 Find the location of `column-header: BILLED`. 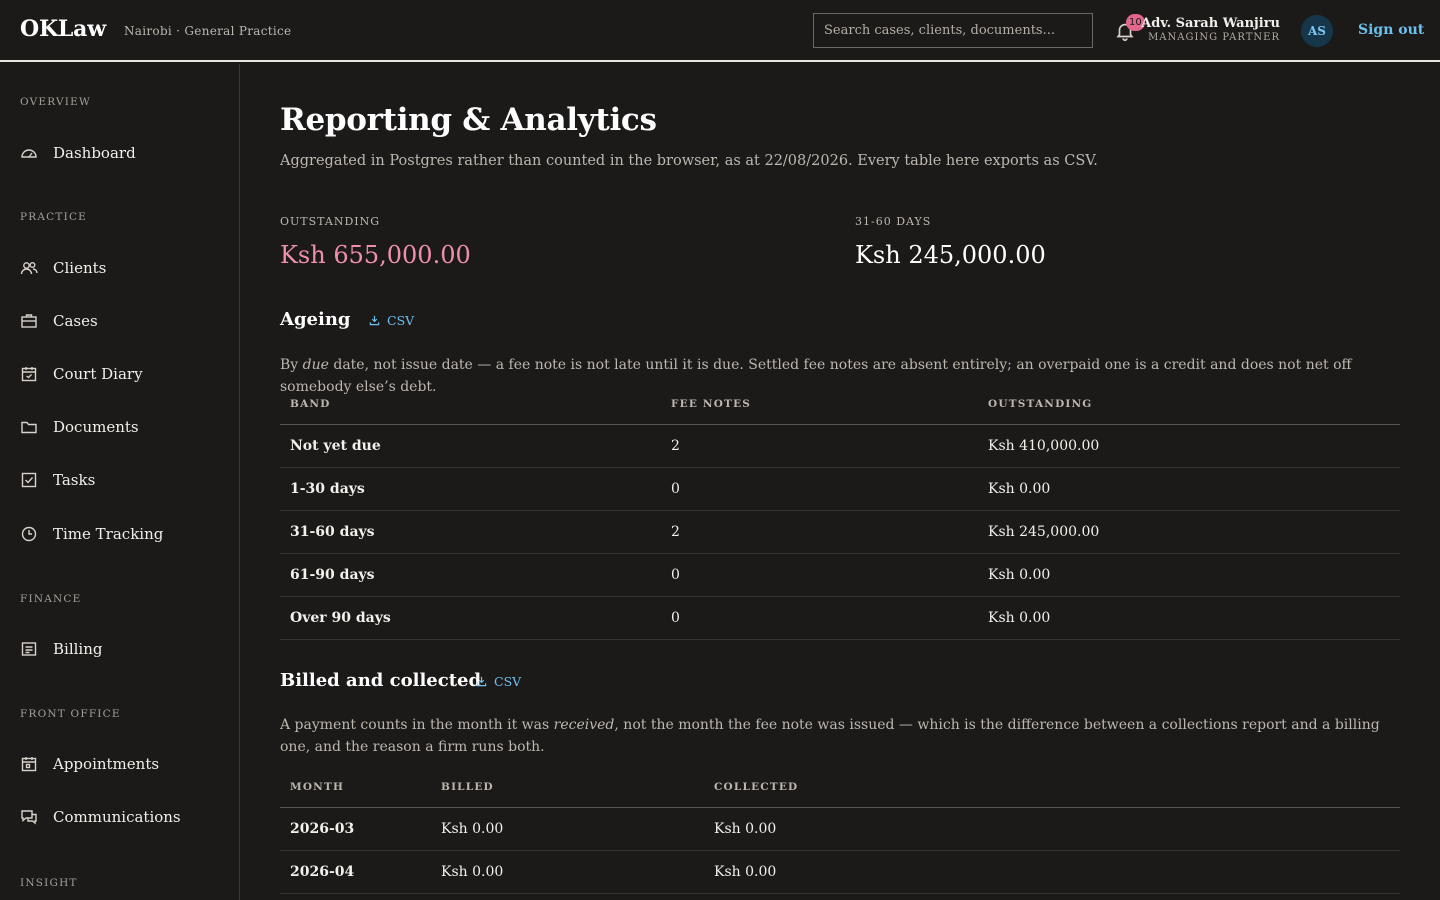

column-header: BILLED is located at coordinates (567, 787).